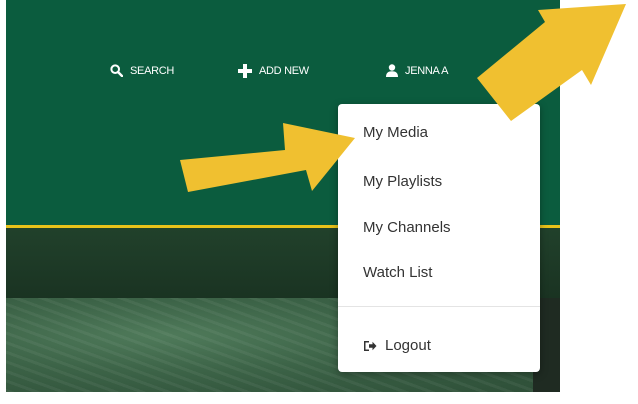 Image resolution: width=638 pixels, height=404 pixels. What do you see at coordinates (370, 346) in the screenshot?
I see `logout-icon` at bounding box center [370, 346].